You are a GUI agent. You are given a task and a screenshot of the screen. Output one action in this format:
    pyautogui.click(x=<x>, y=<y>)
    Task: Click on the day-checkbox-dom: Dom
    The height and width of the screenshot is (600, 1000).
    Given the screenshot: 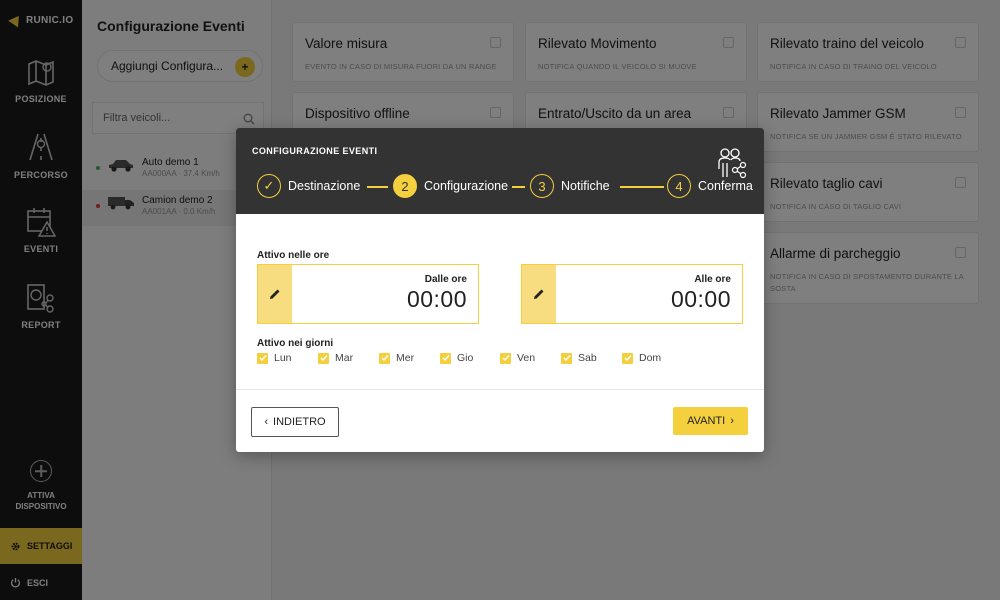 What is the action you would take?
    pyautogui.click(x=641, y=358)
    